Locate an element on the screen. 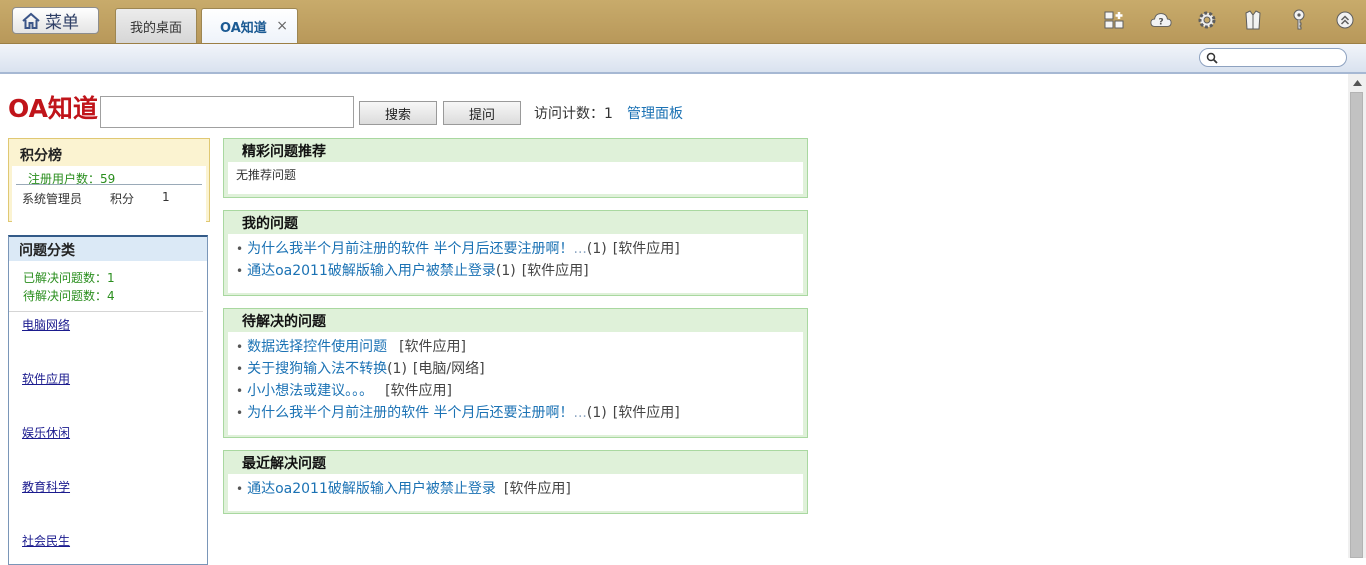  brand-title: OA知道 is located at coordinates (53, 108).